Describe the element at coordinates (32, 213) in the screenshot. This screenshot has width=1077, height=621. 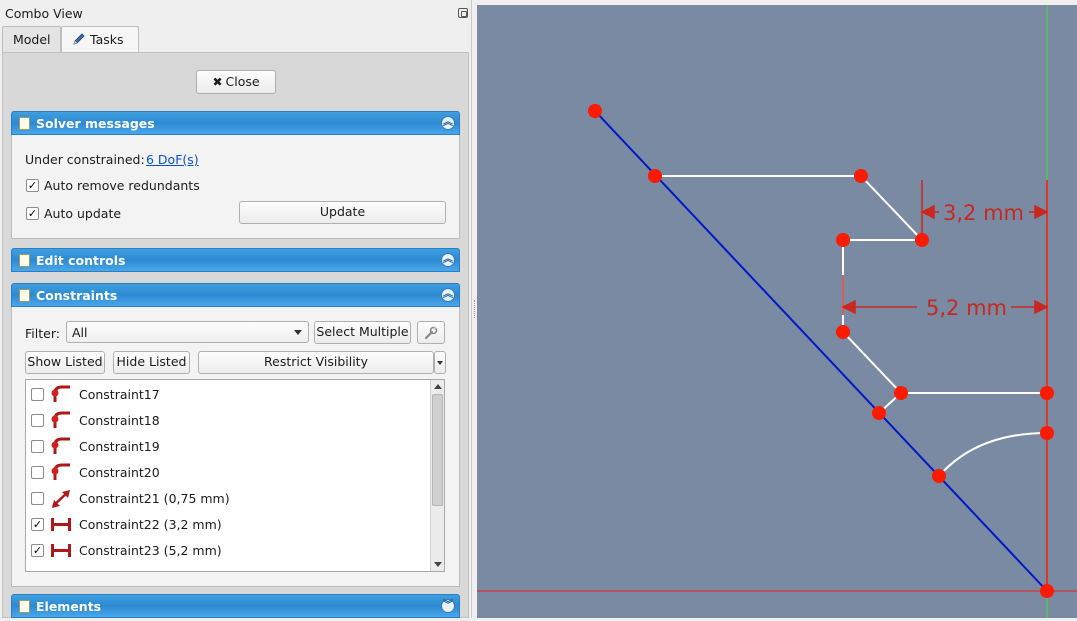
I see `auto-update-checkbox` at that location.